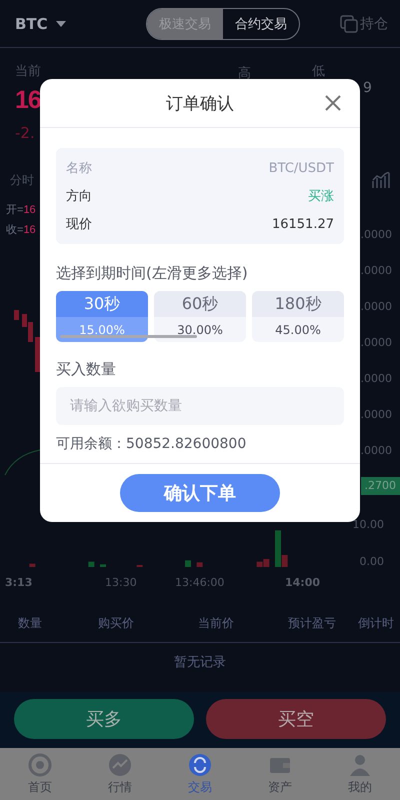 The image size is (400, 800). I want to click on balance-text: 可用余额：50852.82600800, so click(152, 444).